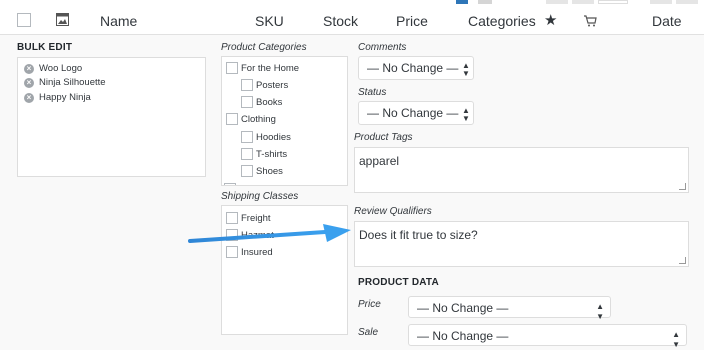 This screenshot has width=704, height=350. Describe the element at coordinates (383, 137) in the screenshot. I see `tags-label: Product Tags` at that location.